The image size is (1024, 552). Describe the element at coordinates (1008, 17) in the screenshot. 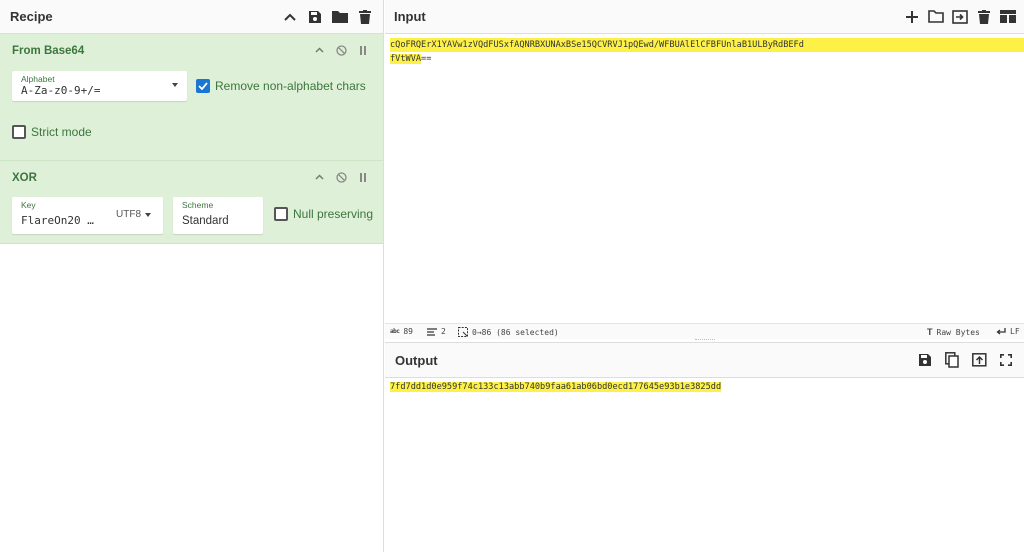

I see `reset-layout-icon` at that location.